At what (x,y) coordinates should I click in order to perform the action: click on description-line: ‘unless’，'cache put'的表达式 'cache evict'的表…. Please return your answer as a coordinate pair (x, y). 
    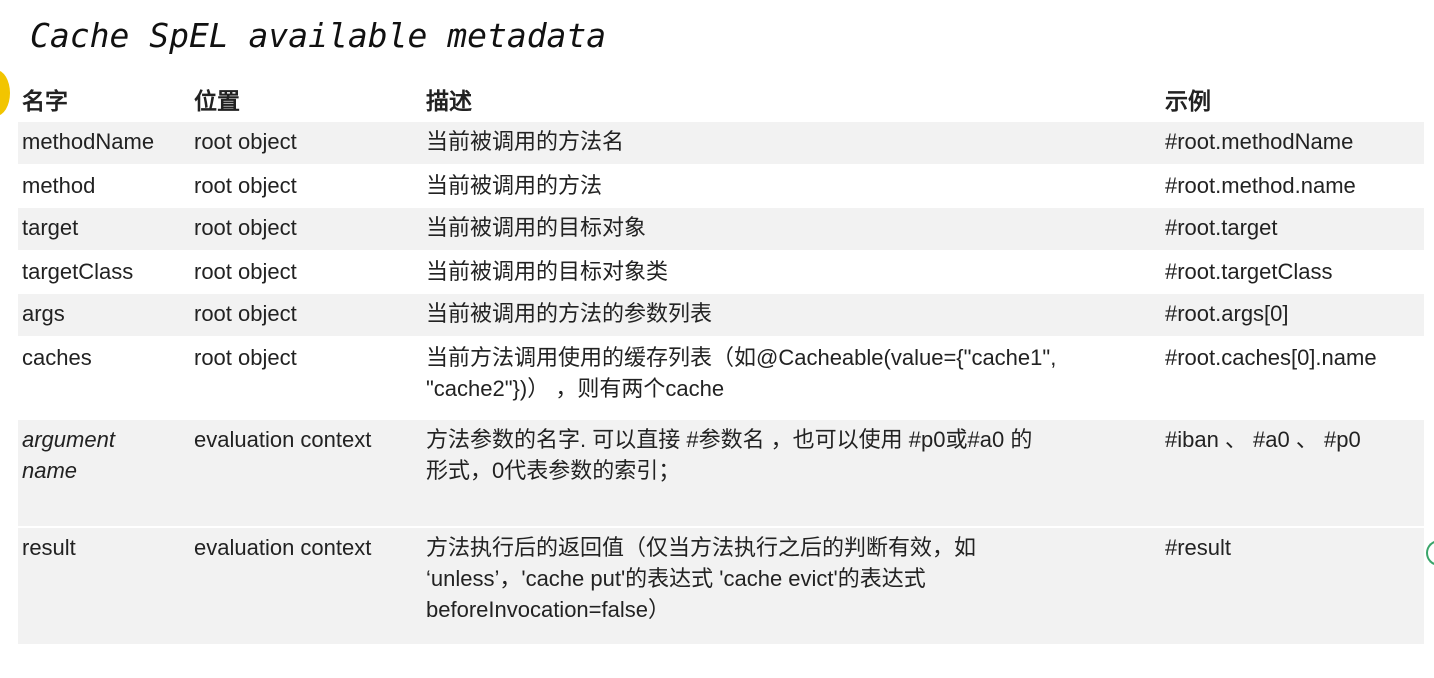
    Looking at the image, I should click on (676, 578).